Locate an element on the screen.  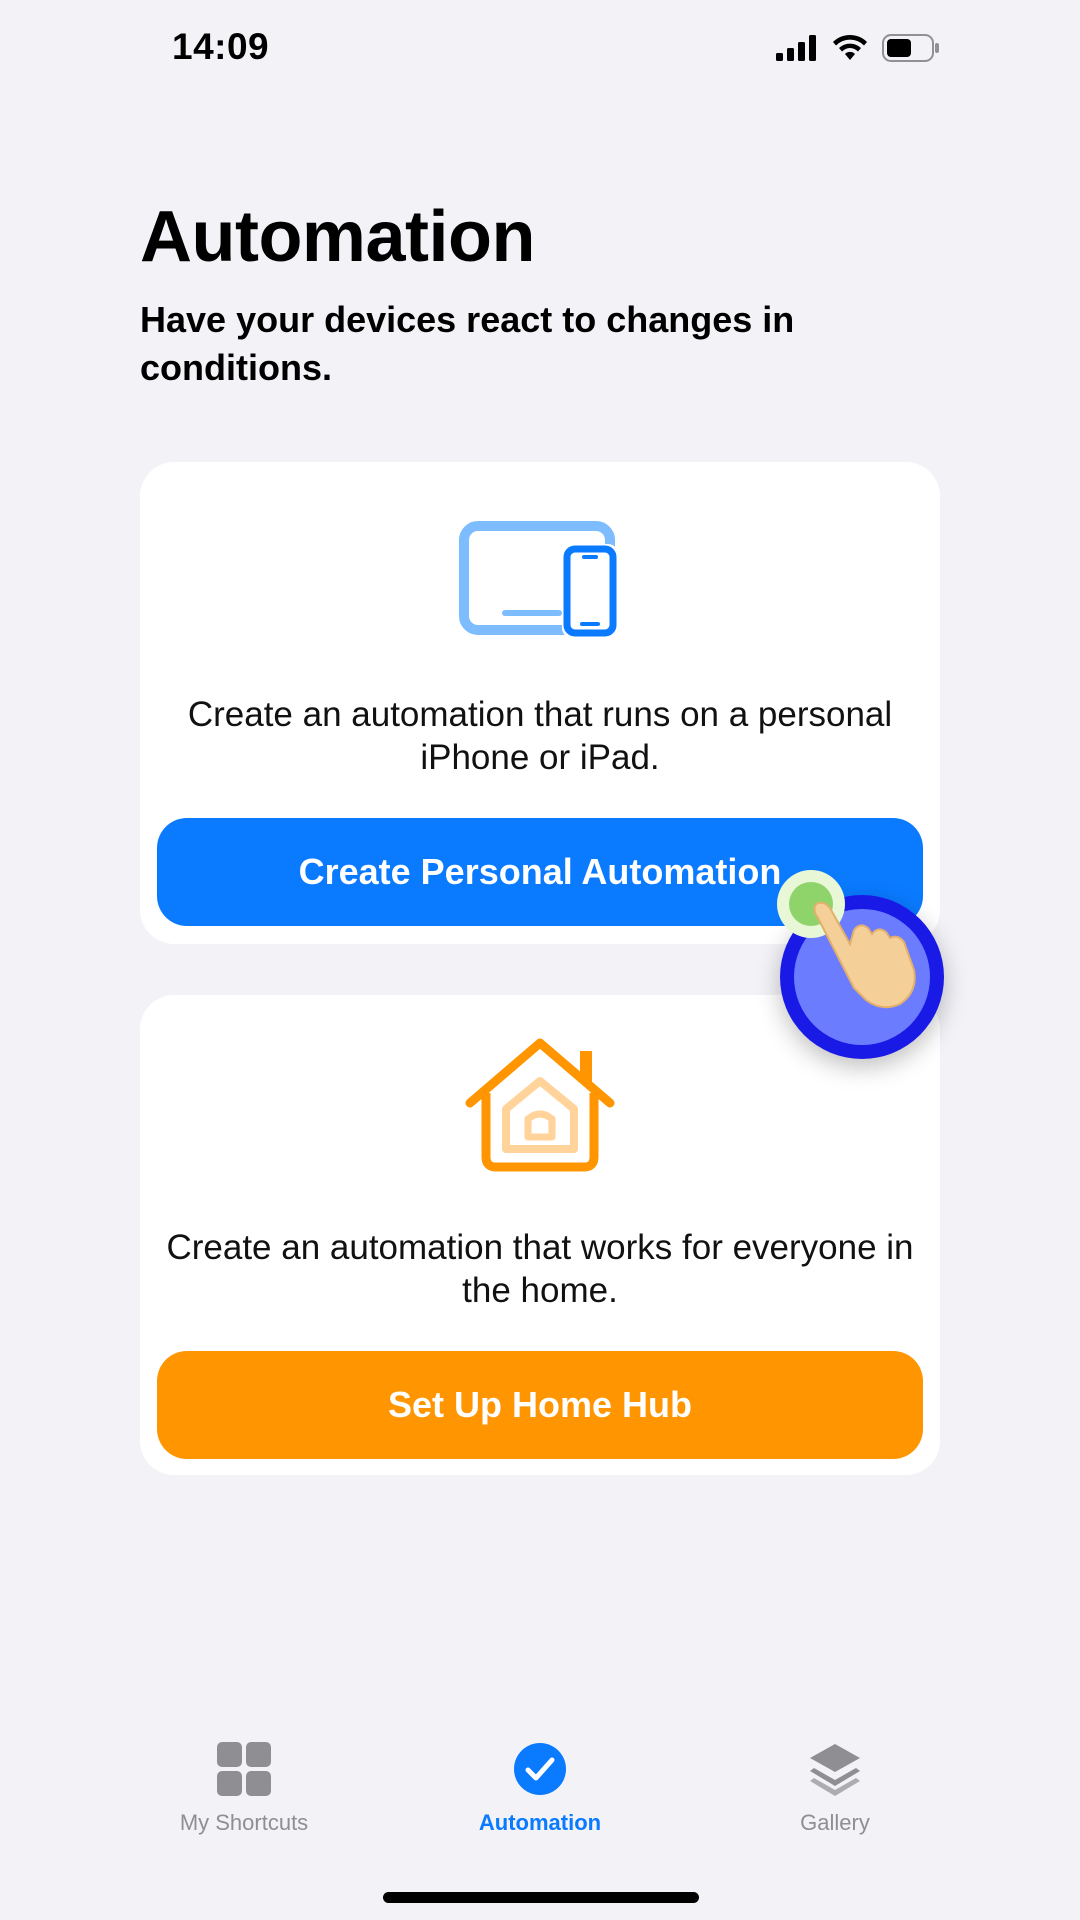
tab-my-shortcuts-label: My Shortcuts is located at coordinates (244, 1822).